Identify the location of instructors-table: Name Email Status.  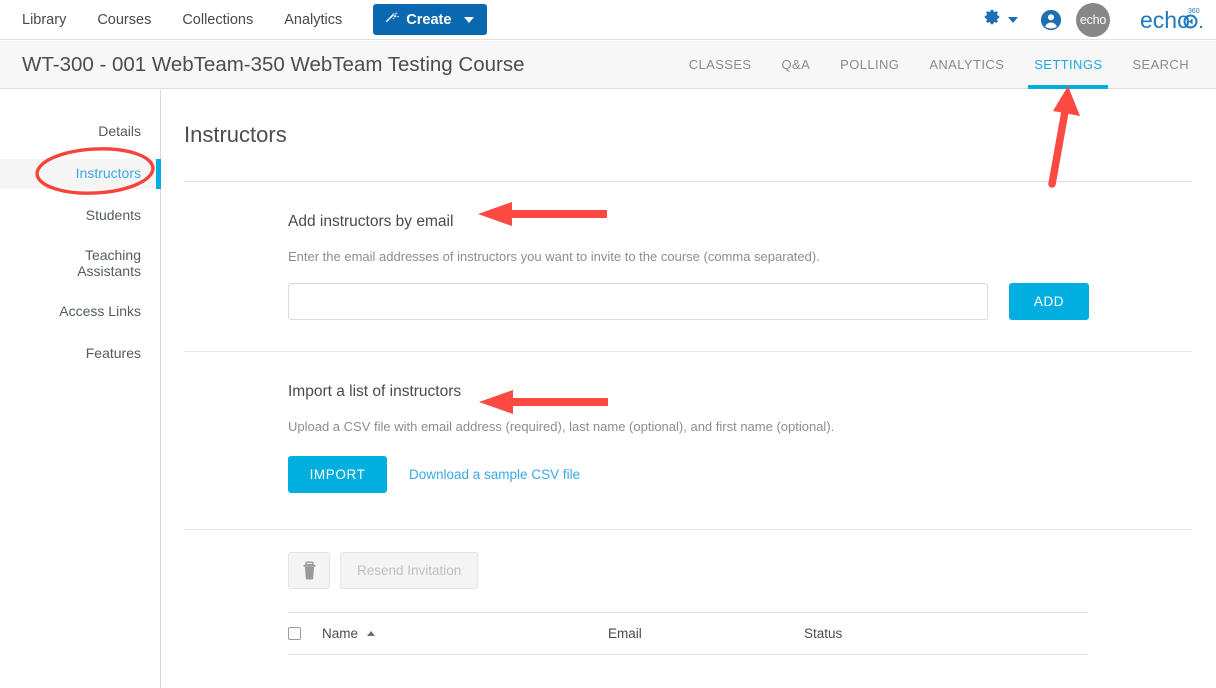
(688, 633).